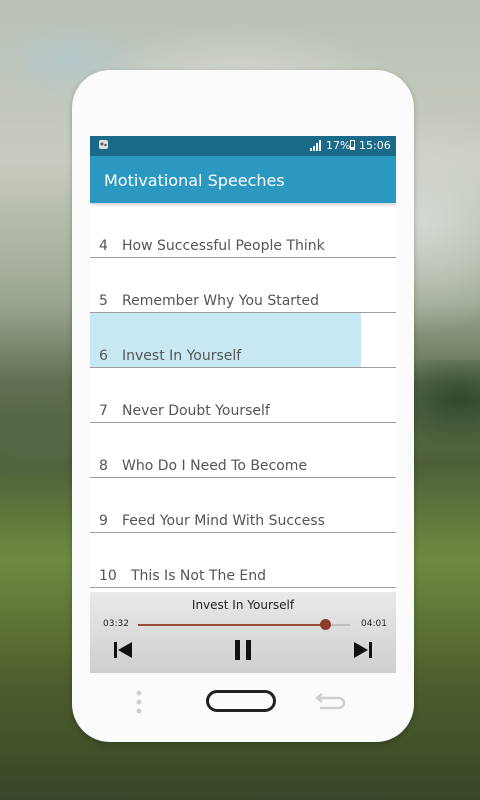  I want to click on menu-dots-icon, so click(139, 702).